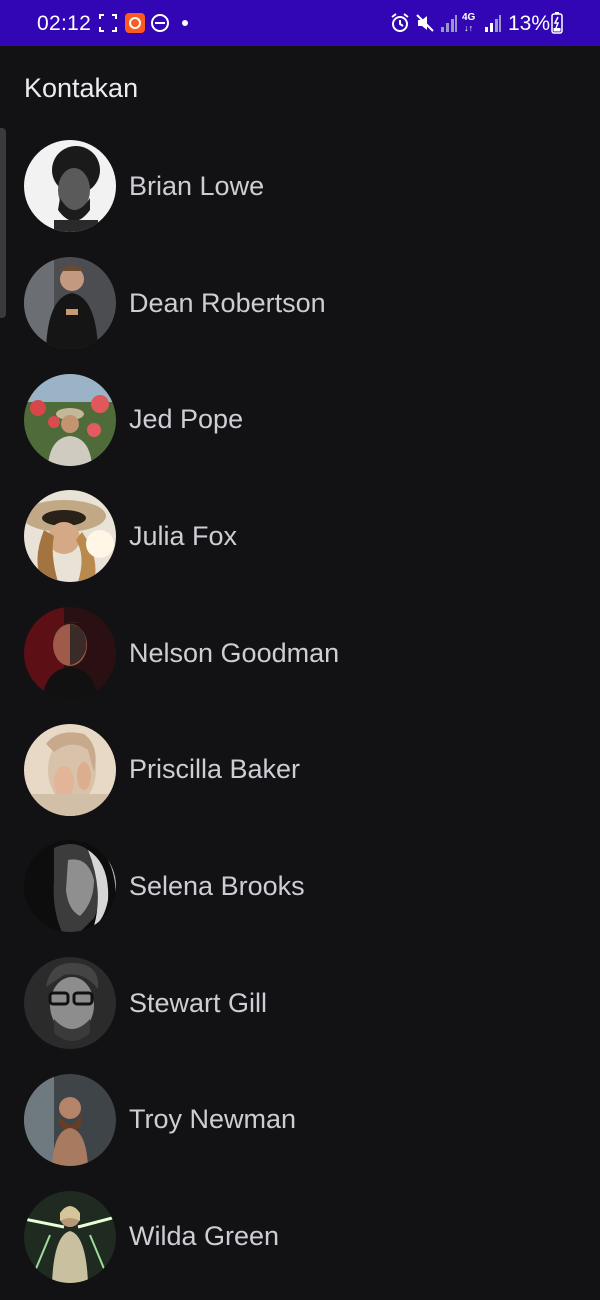 This screenshot has height=1300, width=600. Describe the element at coordinates (300, 186) in the screenshot. I see `list-item: Brian Lowe` at that location.